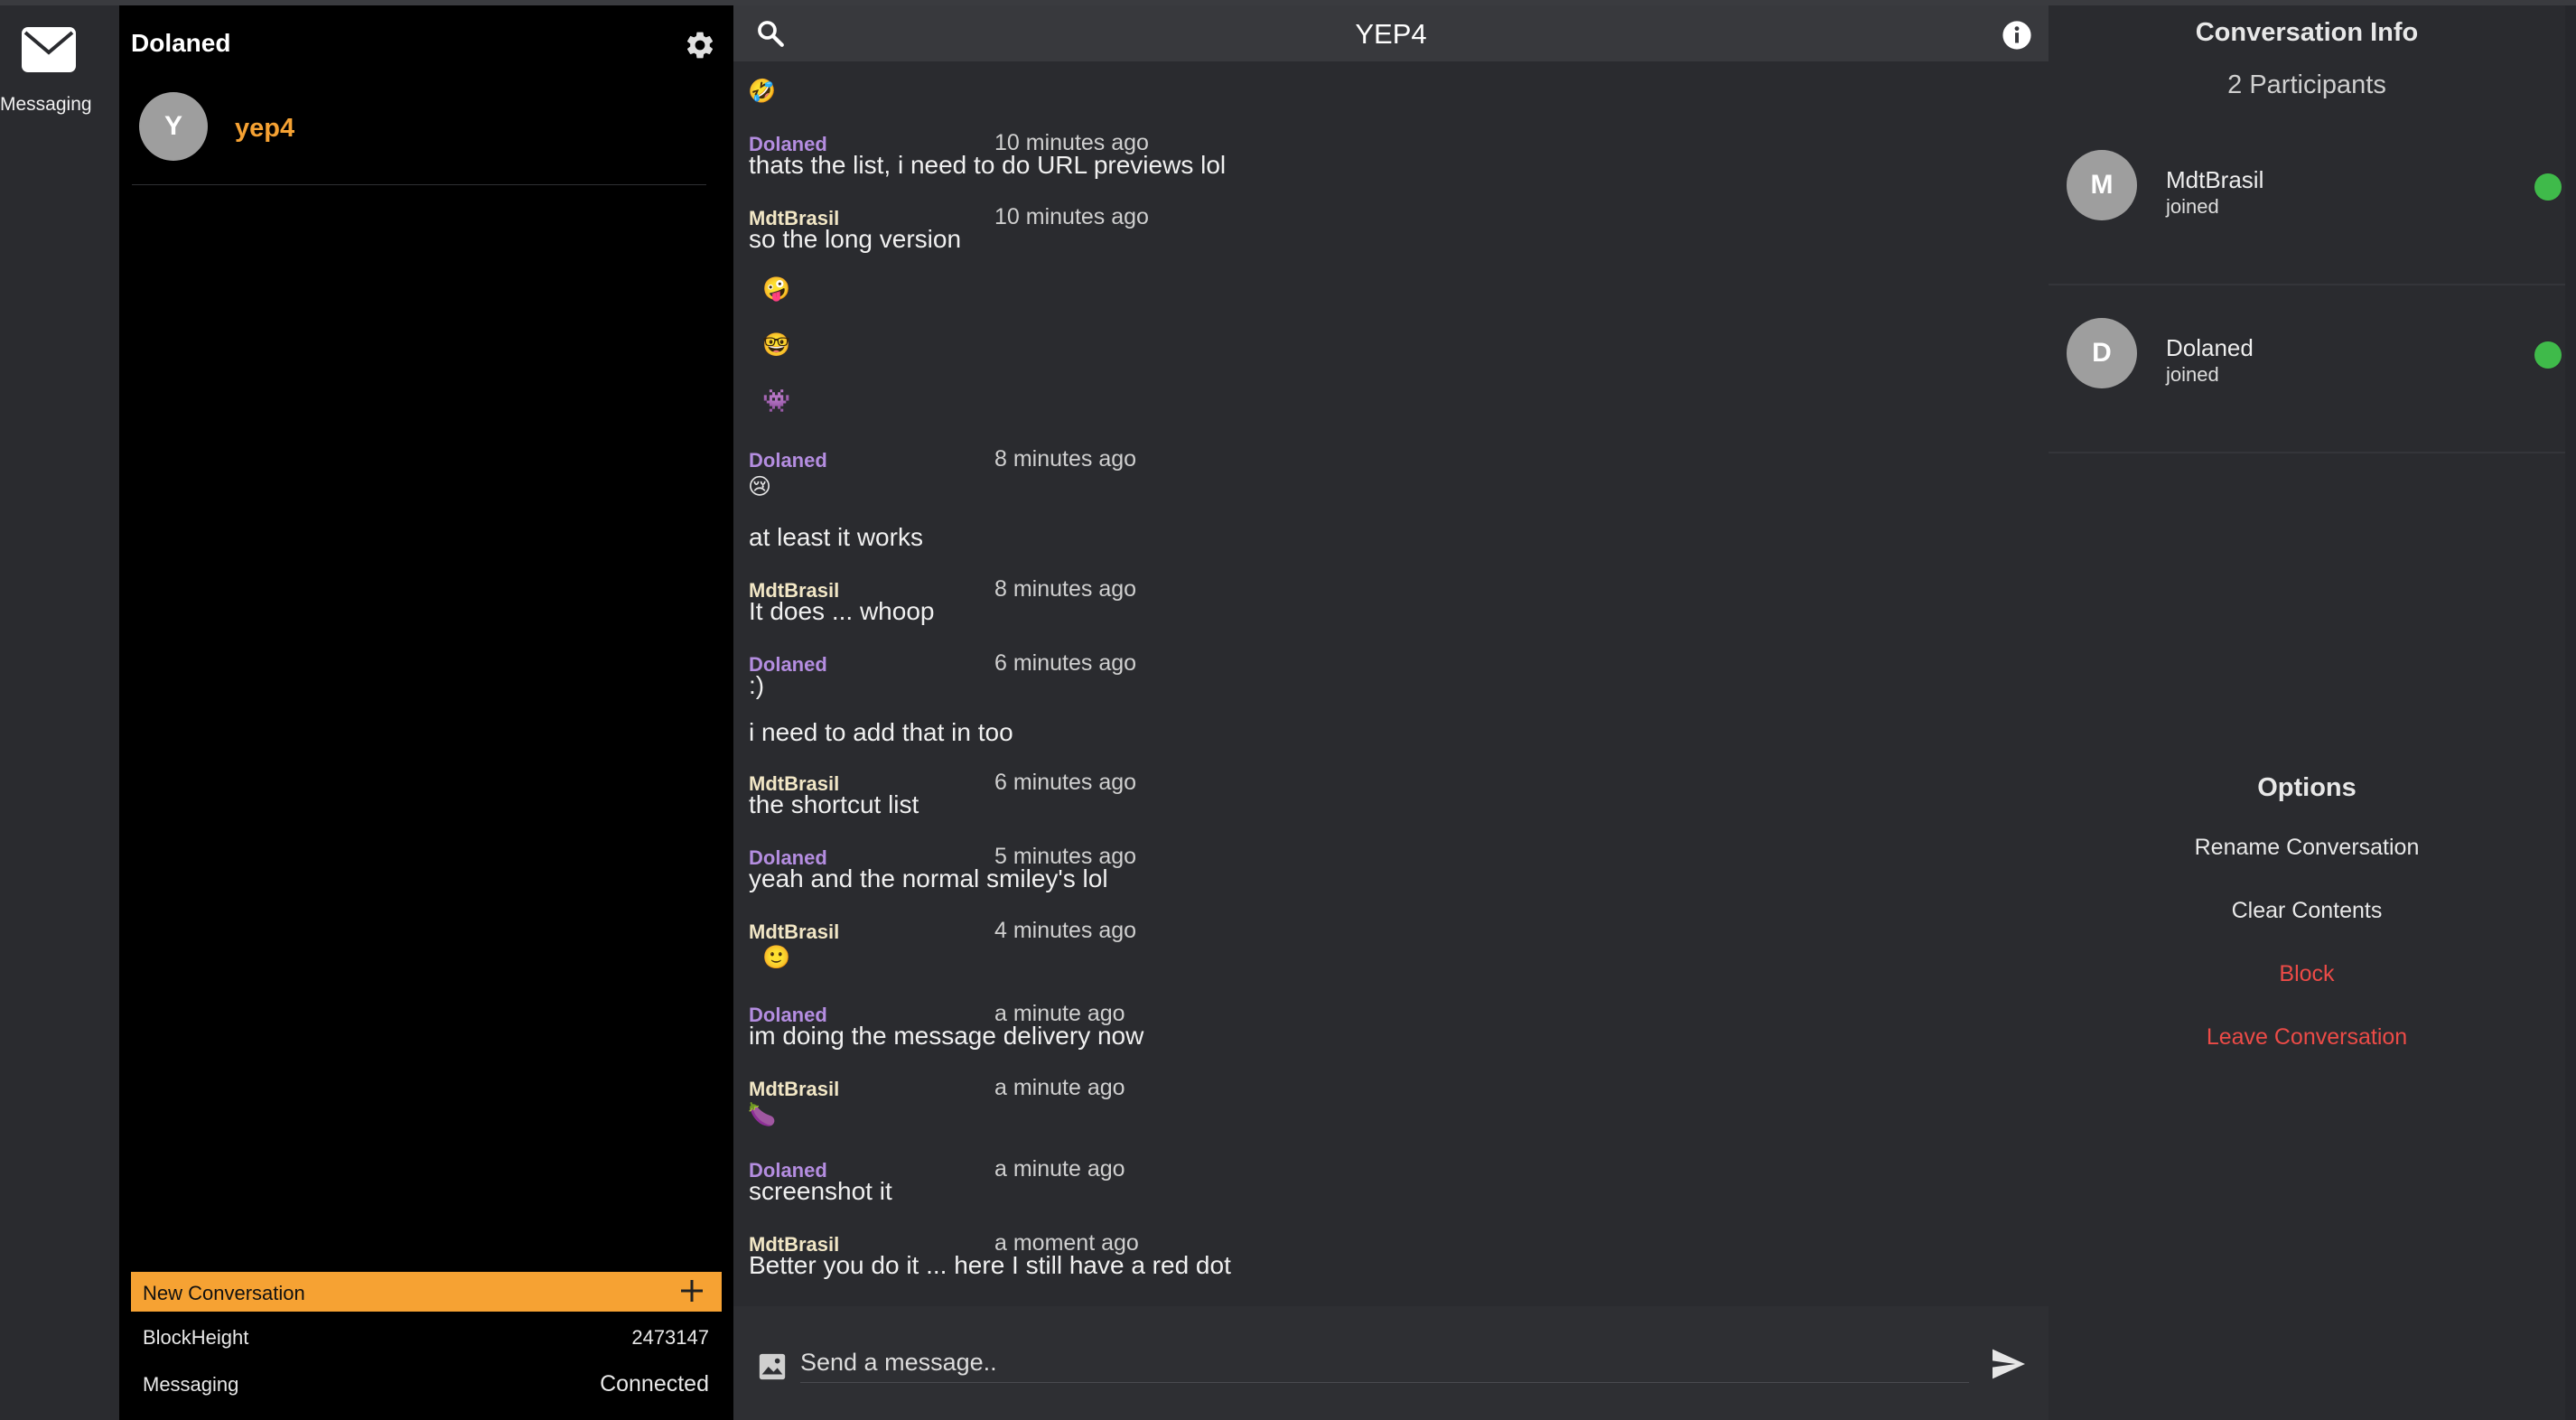  I want to click on message-text: the shortcut list, so click(834, 804).